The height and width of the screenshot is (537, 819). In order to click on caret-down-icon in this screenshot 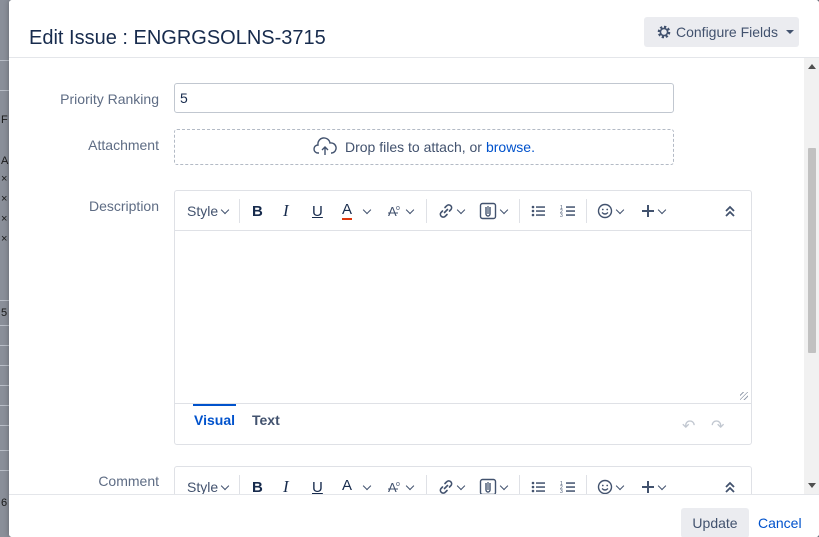, I will do `click(789, 32)`.